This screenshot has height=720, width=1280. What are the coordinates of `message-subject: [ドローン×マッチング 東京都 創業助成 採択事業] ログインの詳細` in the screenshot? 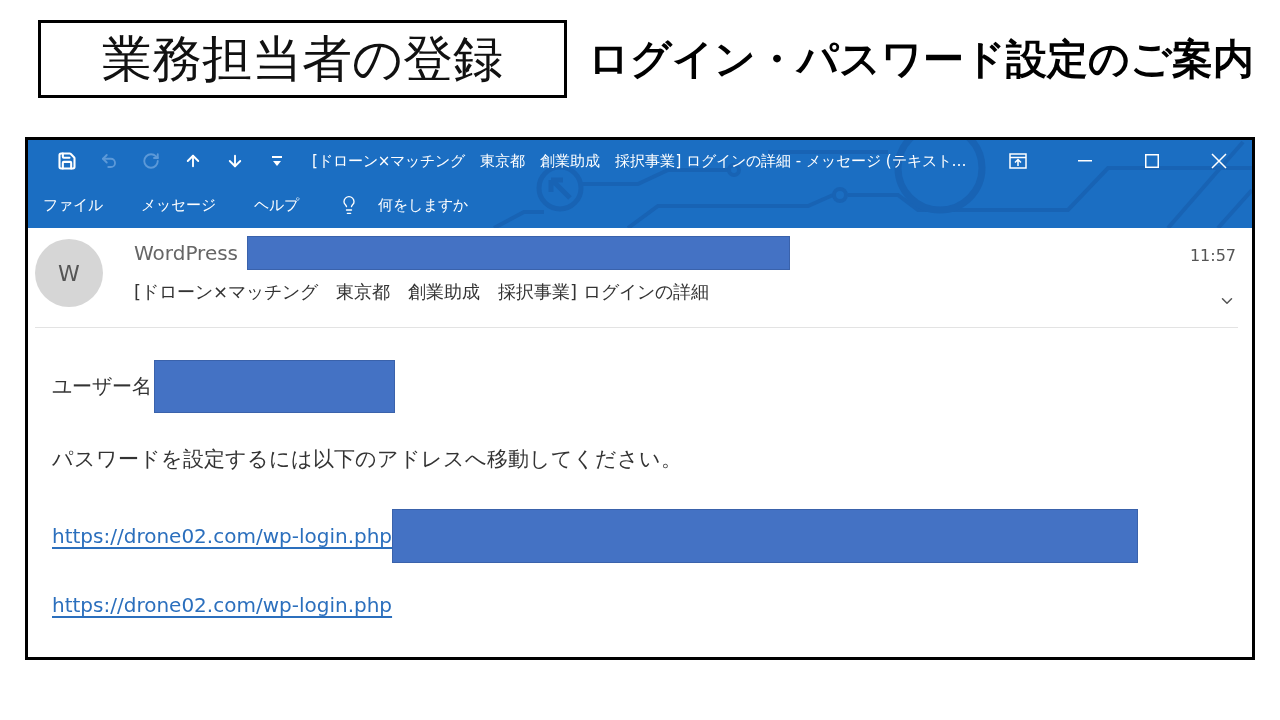 It's located at (421, 292).